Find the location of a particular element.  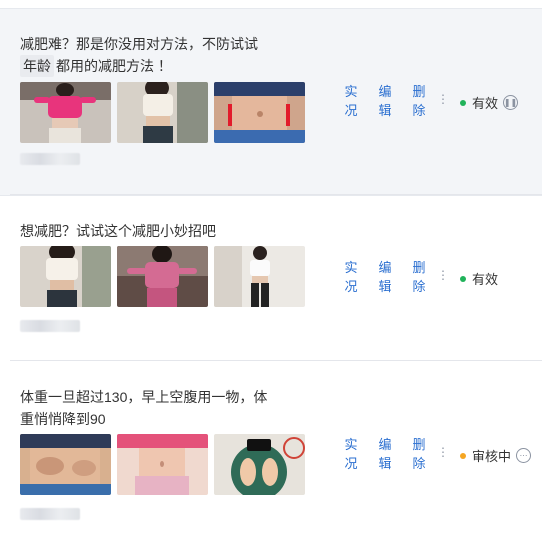

keyword-tag: 年龄 is located at coordinates (37, 66).